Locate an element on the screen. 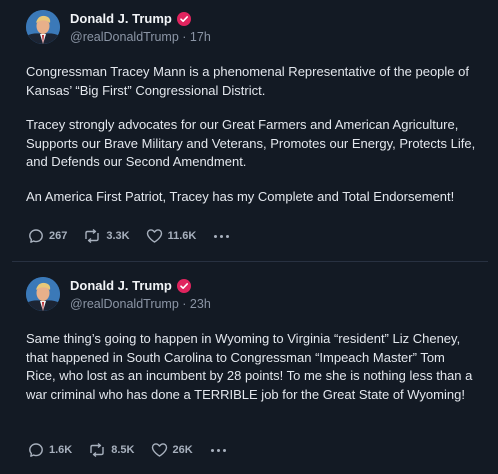 This screenshot has height=474, width=498. repost-count: 3.3K is located at coordinates (118, 236).